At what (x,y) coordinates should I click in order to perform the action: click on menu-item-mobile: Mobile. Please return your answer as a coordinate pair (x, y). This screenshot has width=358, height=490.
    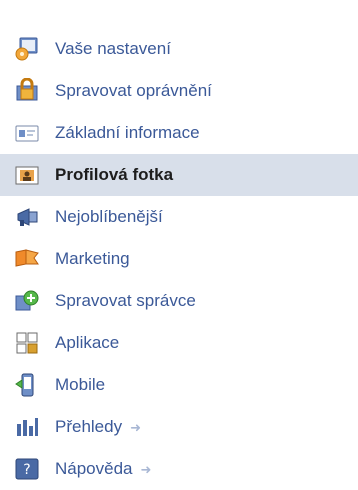
    Looking at the image, I should click on (179, 385).